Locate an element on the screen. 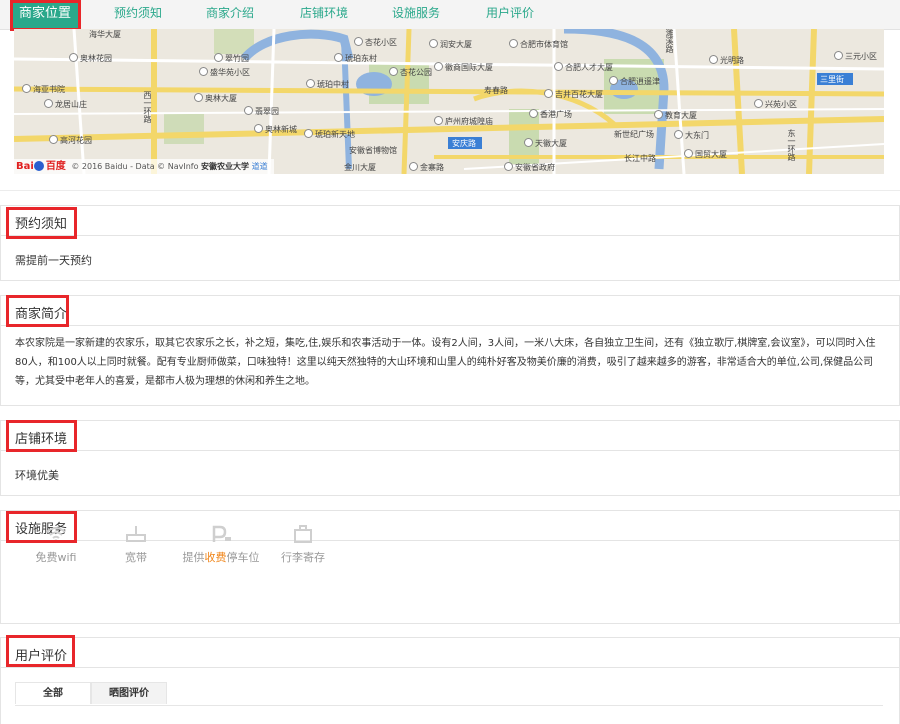 This screenshot has height=724, width=900. baidu-paw-icon is located at coordinates (38, 166).